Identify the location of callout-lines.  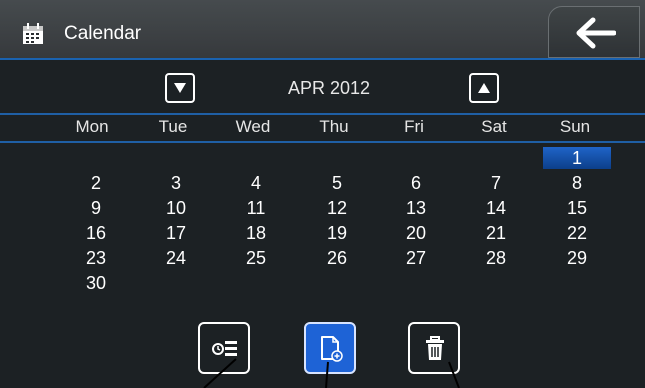
(331, 373).